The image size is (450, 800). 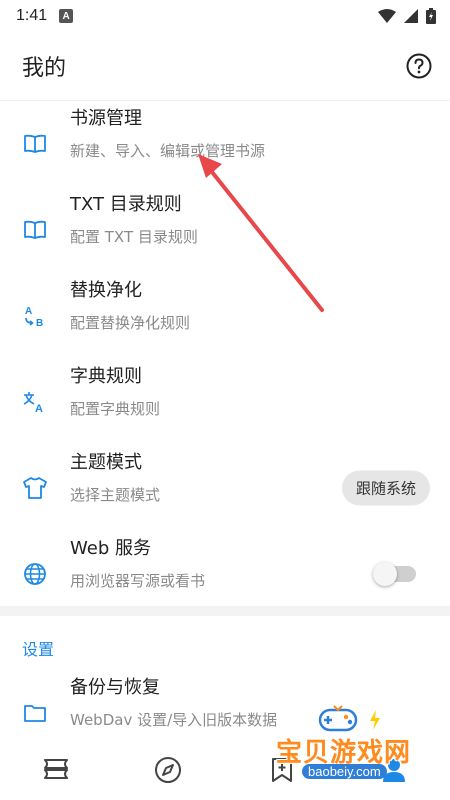 What do you see at coordinates (375, 720) in the screenshot?
I see `lightning-icon` at bounding box center [375, 720].